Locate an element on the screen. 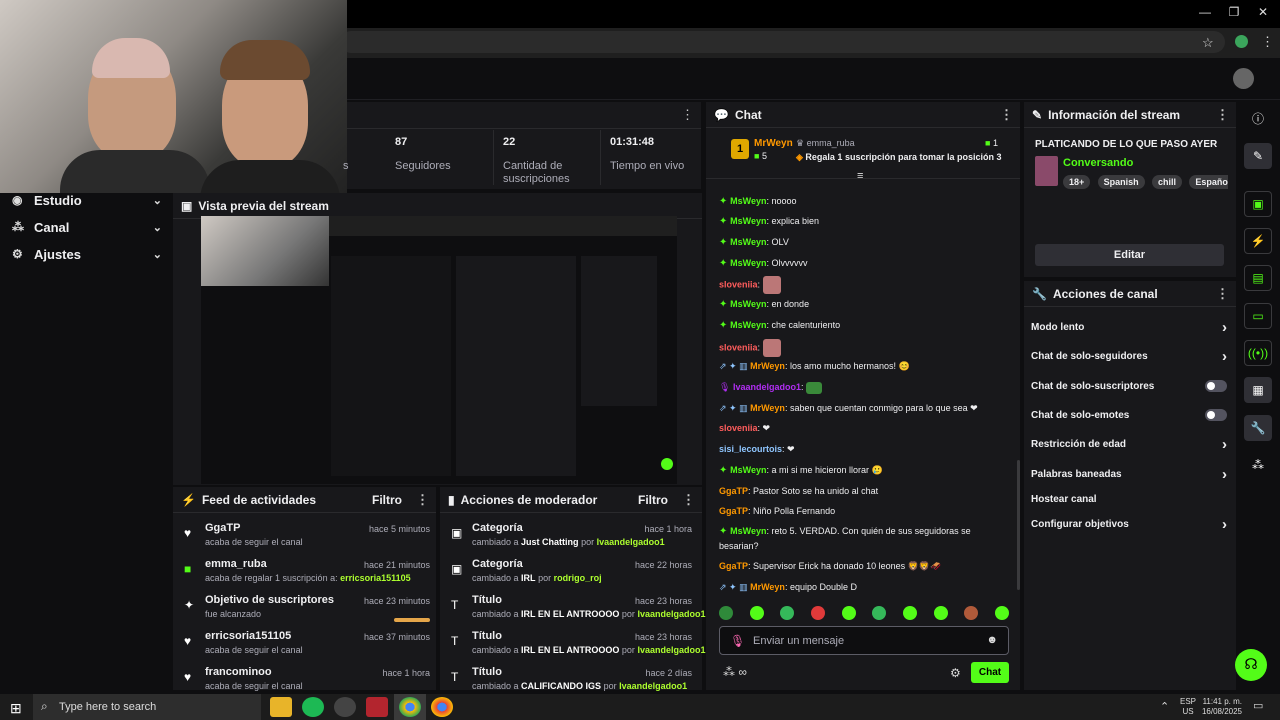 This screenshot has width=1280, height=720. stream-preview is located at coordinates (439, 350).